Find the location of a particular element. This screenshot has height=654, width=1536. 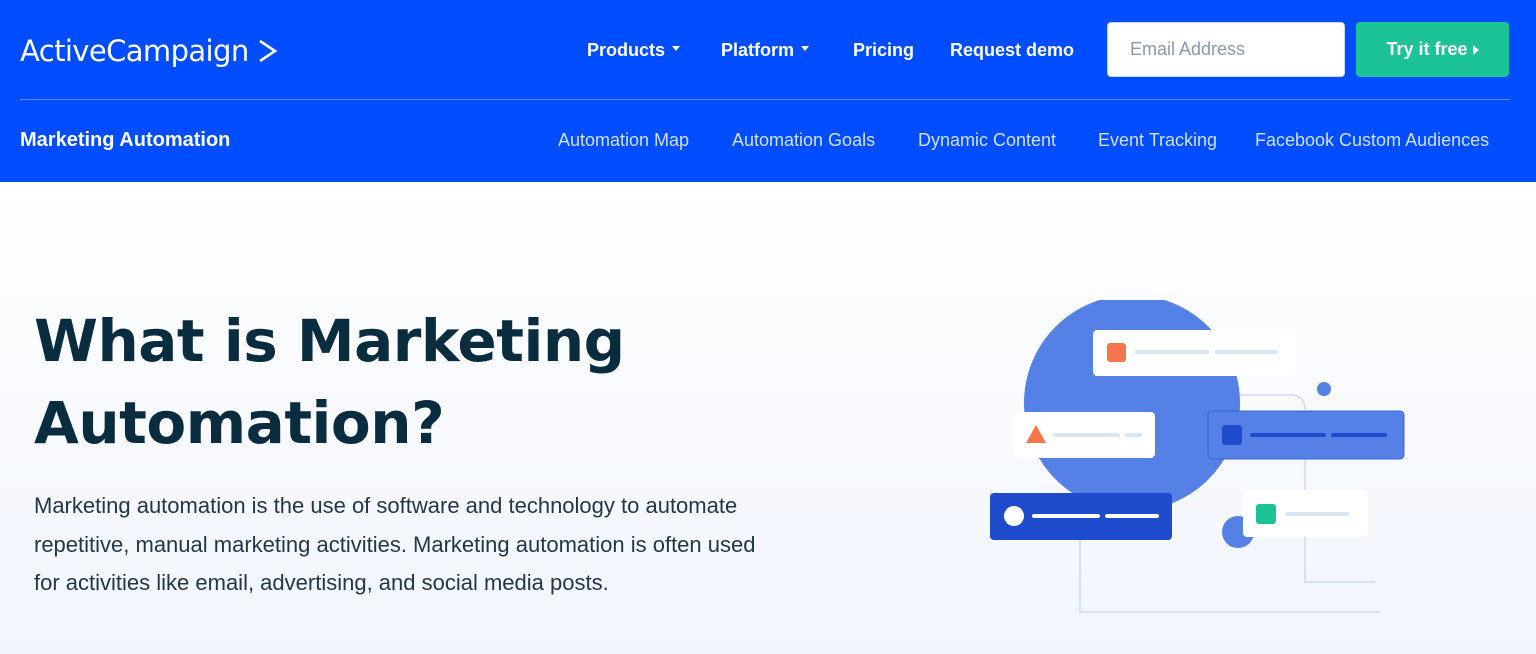

try-it-free-button: Try it free is located at coordinates (1432, 49).